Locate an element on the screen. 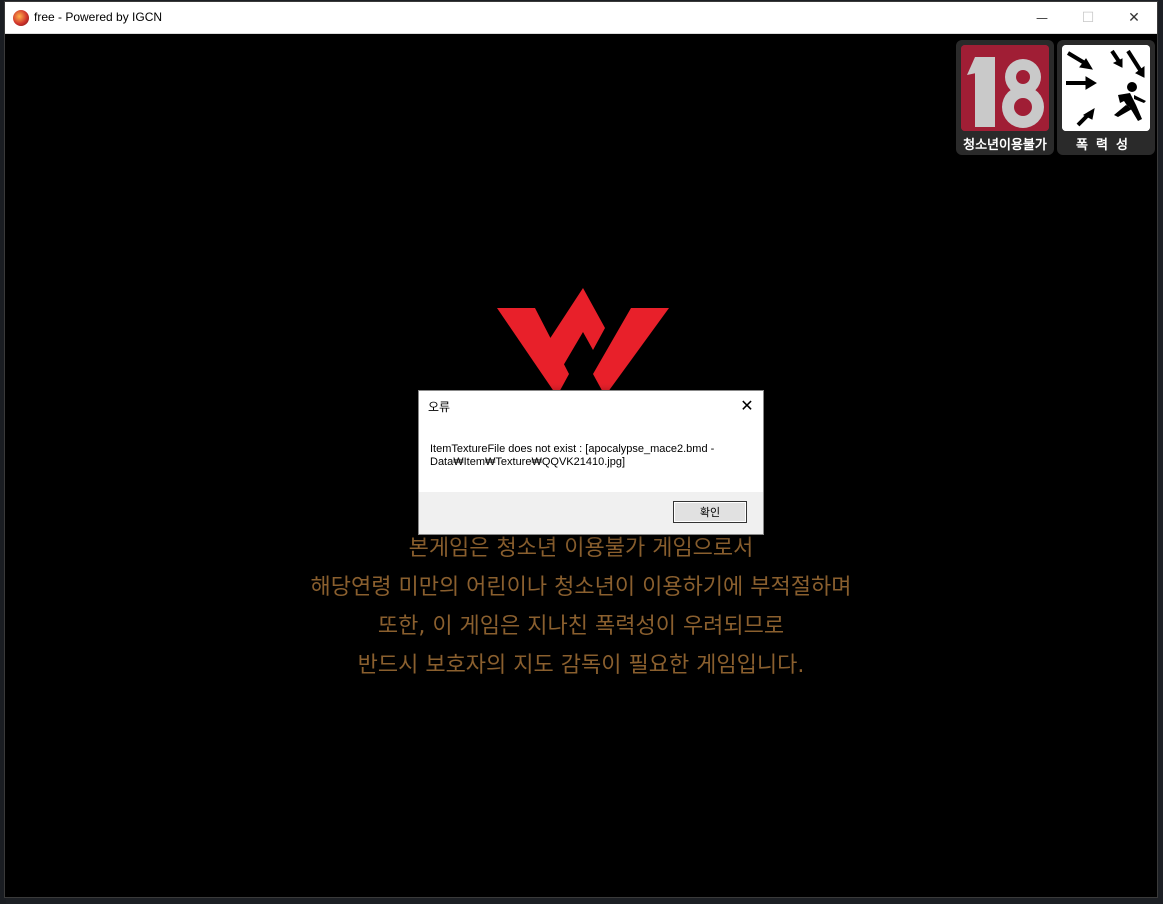  minimize-icon: — is located at coordinates (1042, 17).